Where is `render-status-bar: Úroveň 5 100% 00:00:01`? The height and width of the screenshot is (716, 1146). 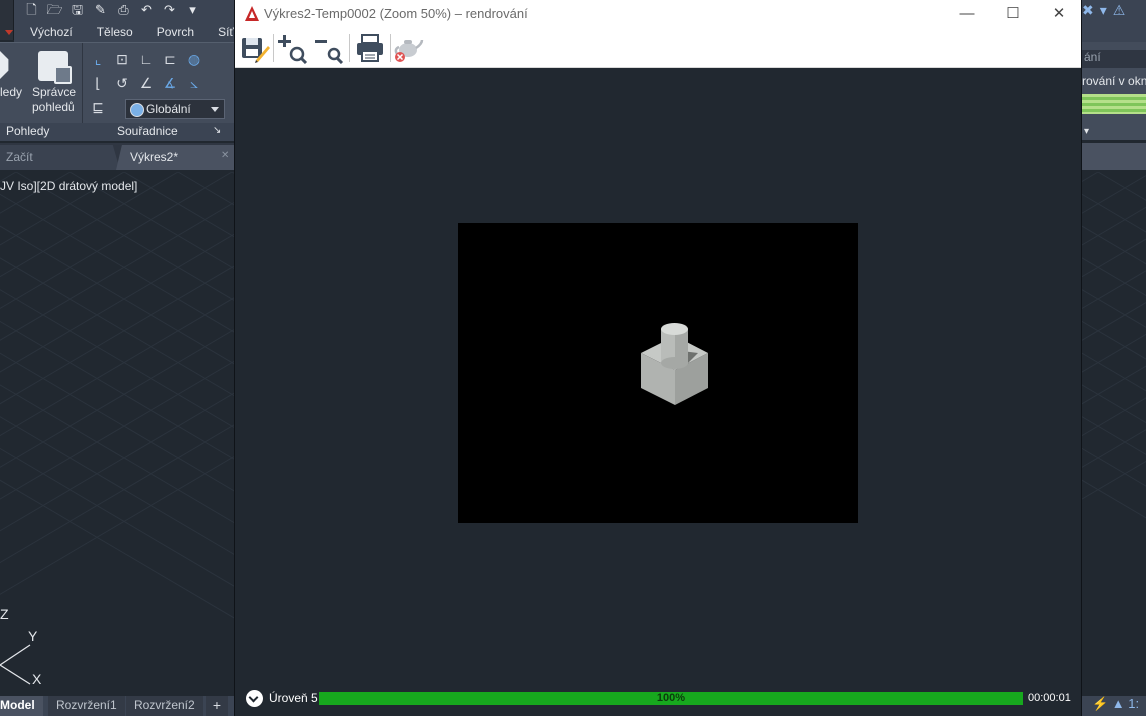
render-status-bar: Úroveň 5 100% 00:00:01 is located at coordinates (658, 700).